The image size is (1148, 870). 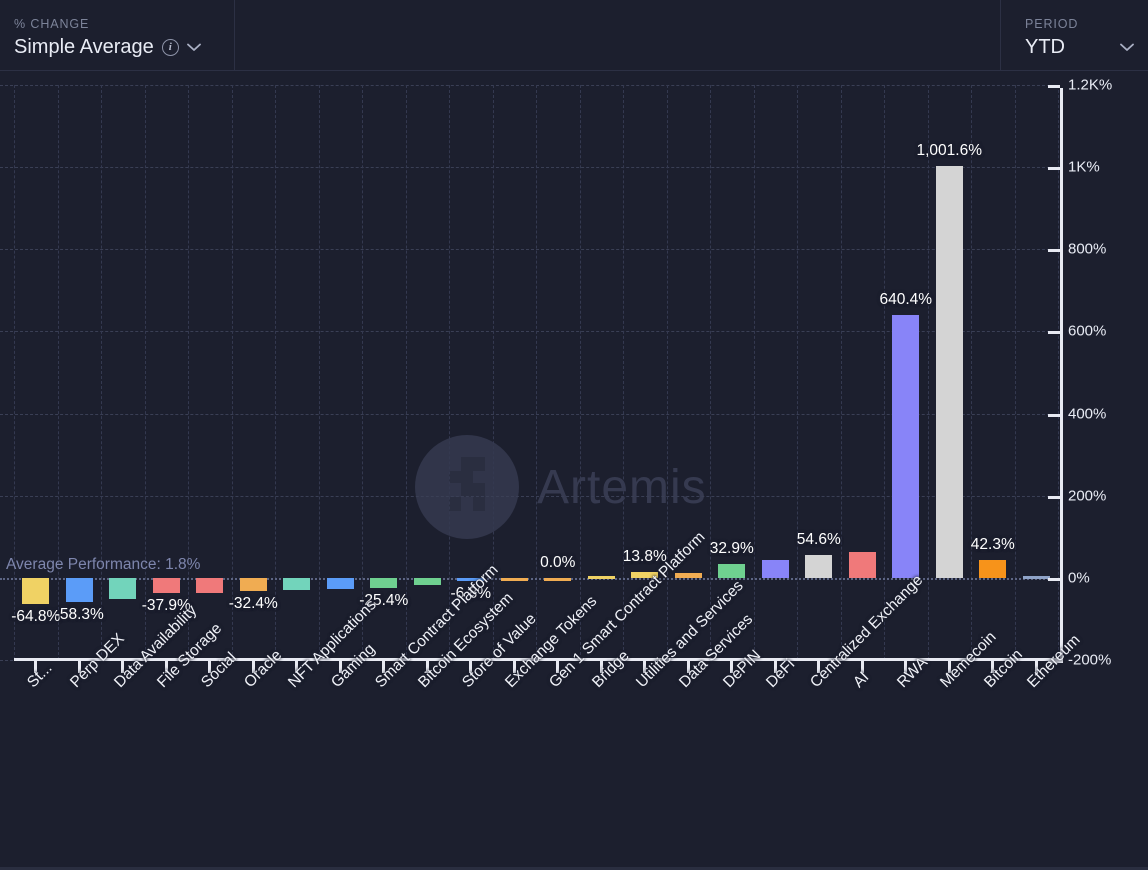 I want to click on bar-value-label: 32.9%, so click(x=731, y=549).